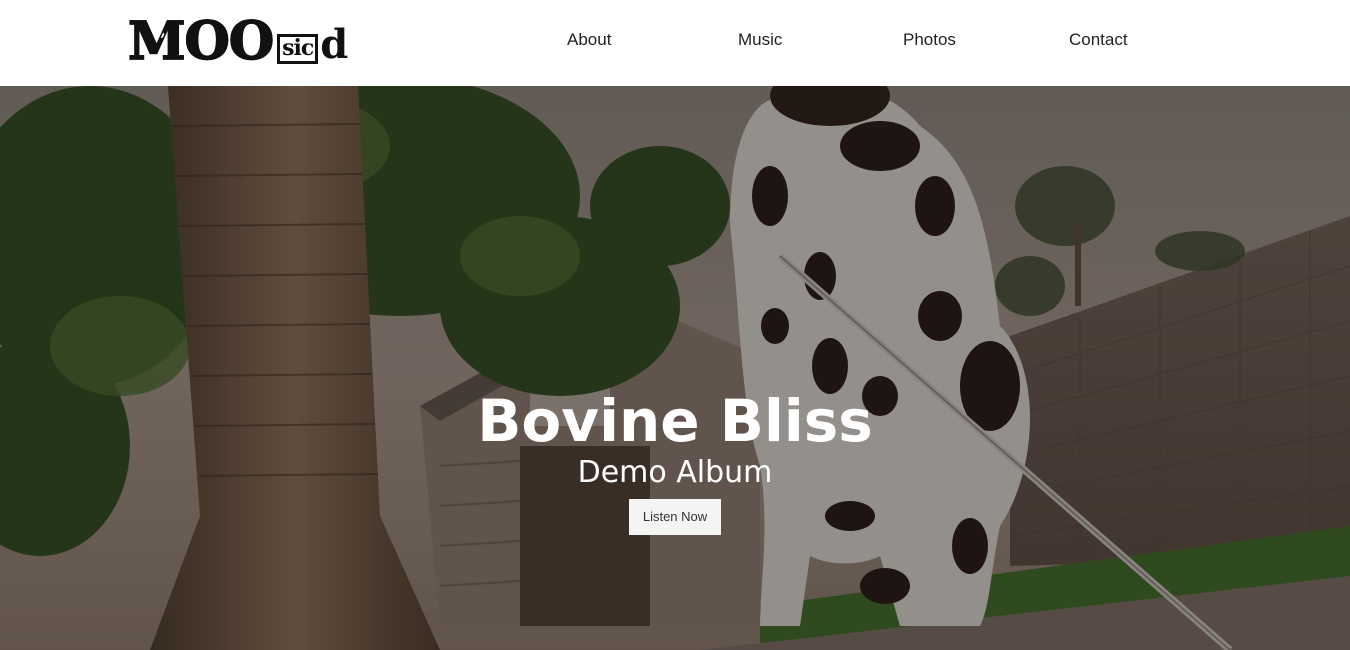 This screenshot has width=1350, height=650. I want to click on site-header: MOO sic d About Music Photos Contact, so click(675, 43).